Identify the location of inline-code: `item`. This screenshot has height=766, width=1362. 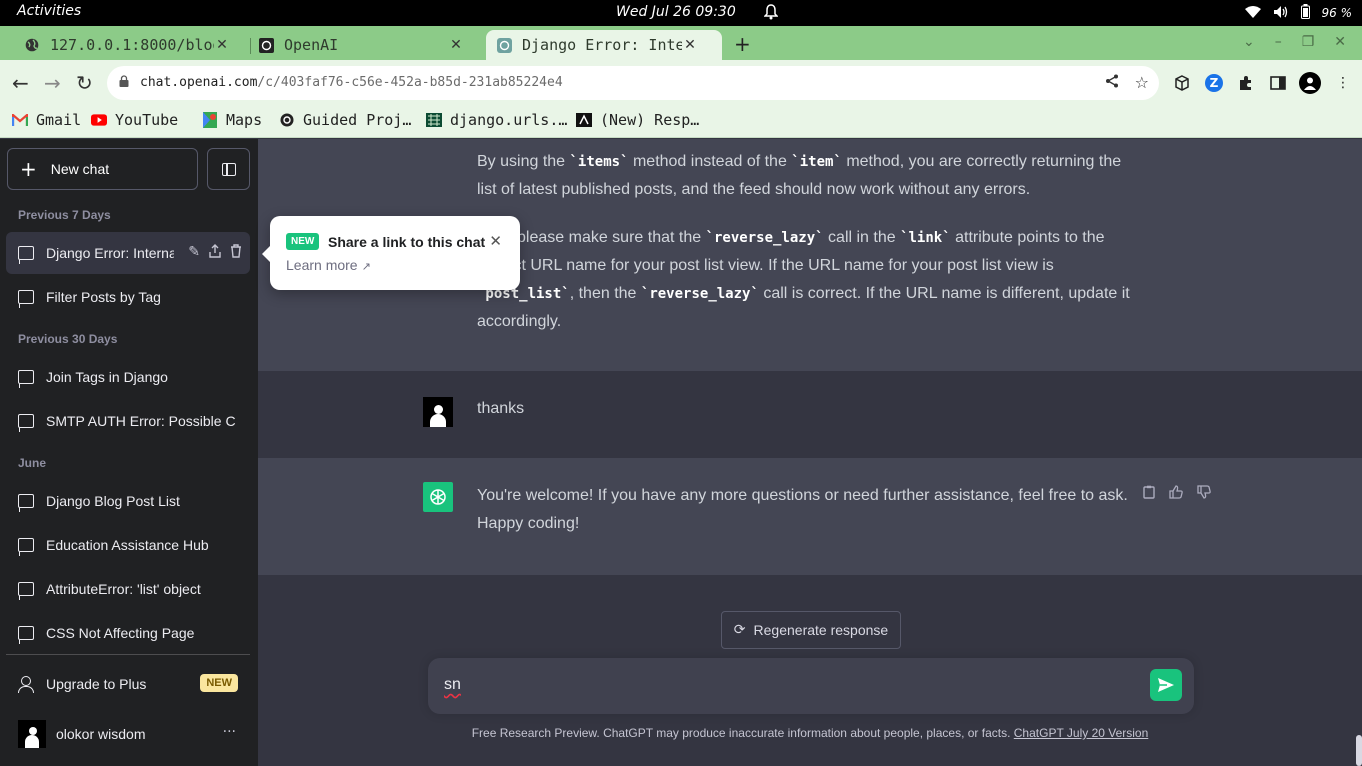
(816, 162).